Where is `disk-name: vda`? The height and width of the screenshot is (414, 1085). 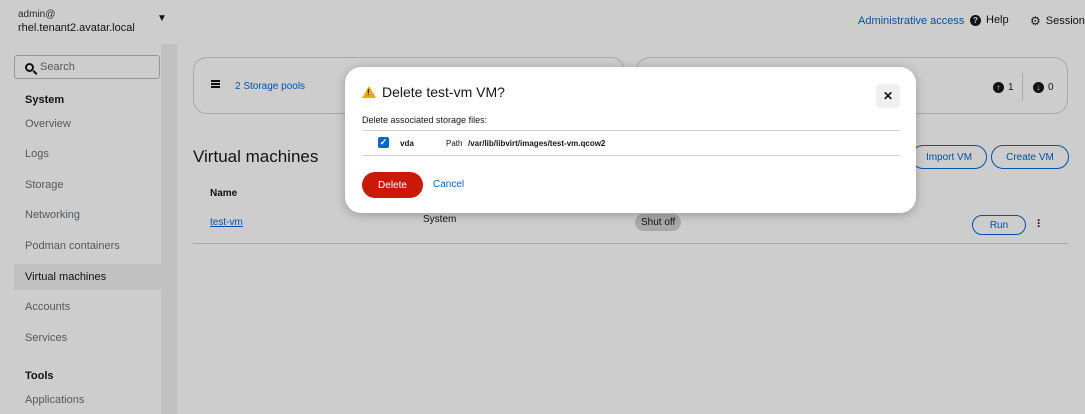
disk-name: vda is located at coordinates (407, 143).